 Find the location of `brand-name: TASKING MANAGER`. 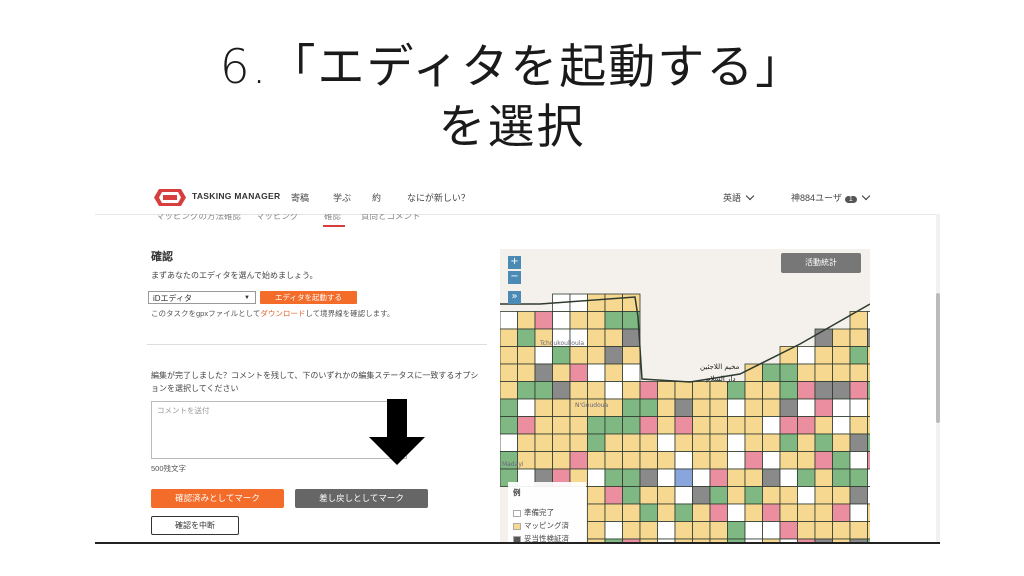

brand-name: TASKING MANAGER is located at coordinates (236, 196).